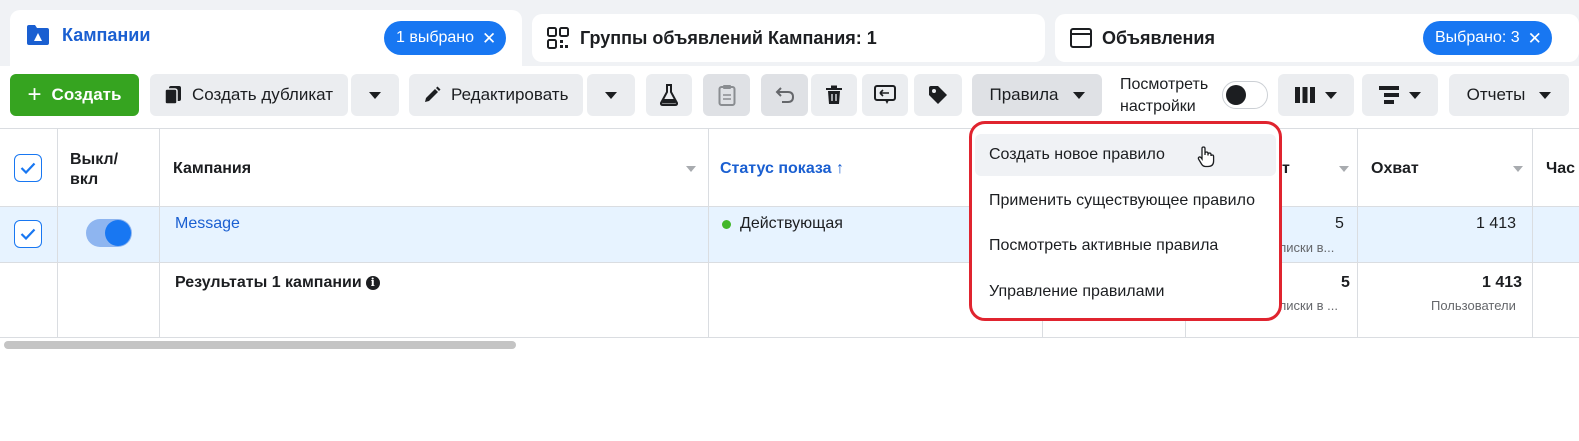  What do you see at coordinates (207, 224) in the screenshot?
I see `campaign-name-link: Message` at bounding box center [207, 224].